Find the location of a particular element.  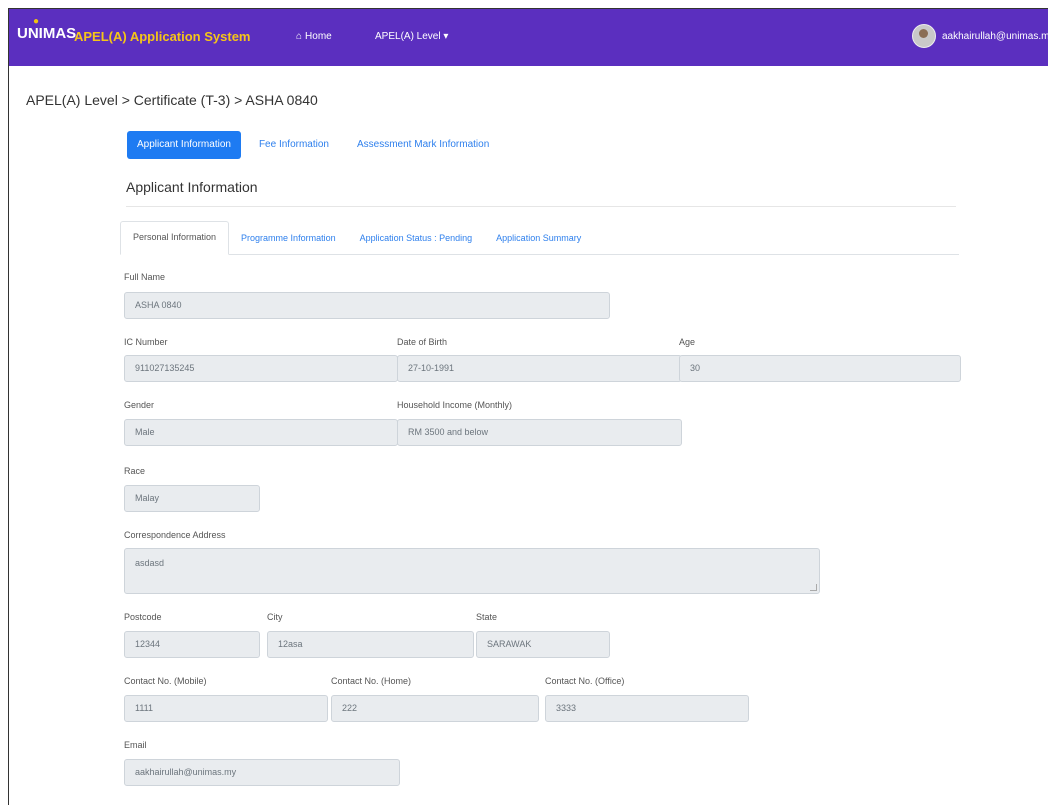

unimas-logo: ● UNIMAS is located at coordinates (47, 29).